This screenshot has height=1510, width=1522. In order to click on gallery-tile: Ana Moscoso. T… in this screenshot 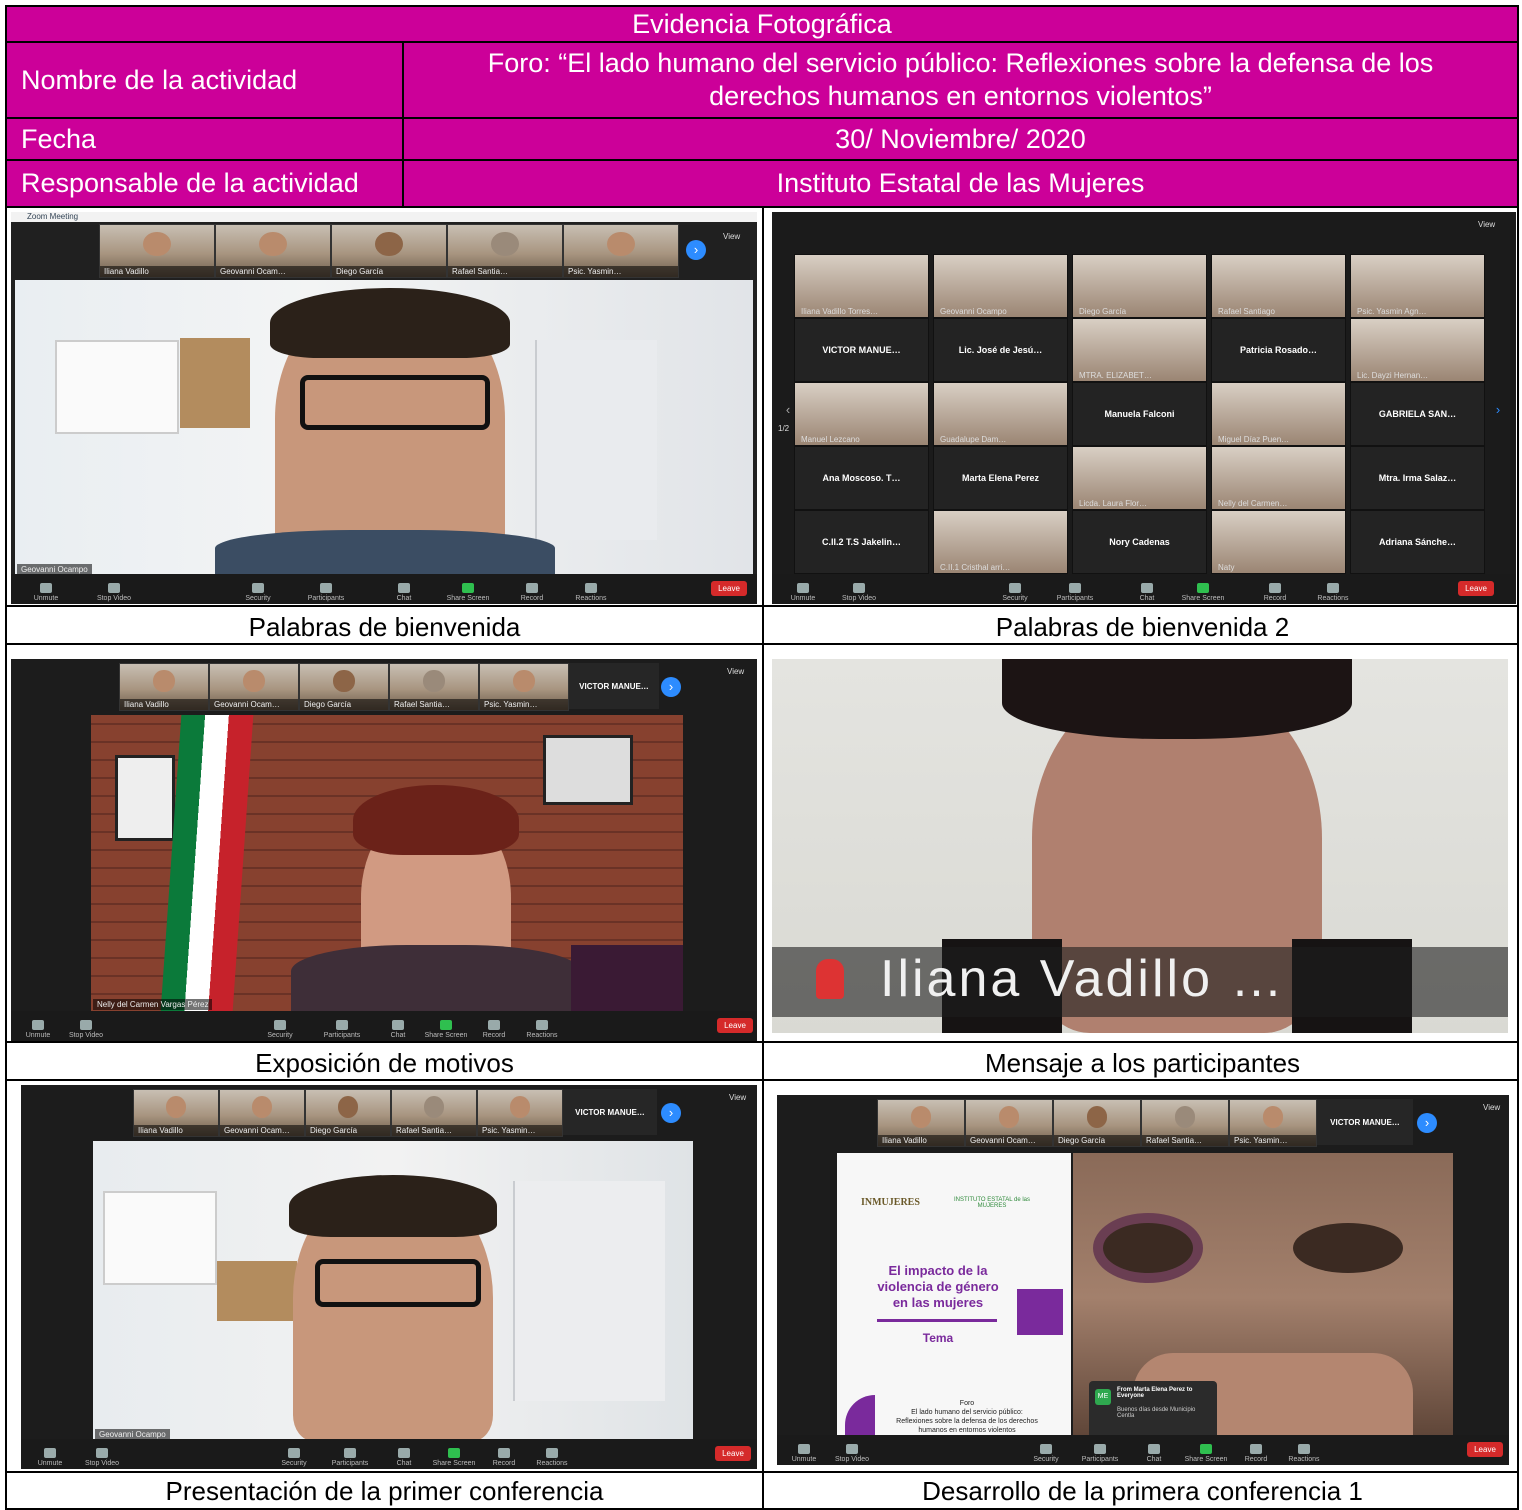, I will do `click(861, 478)`.